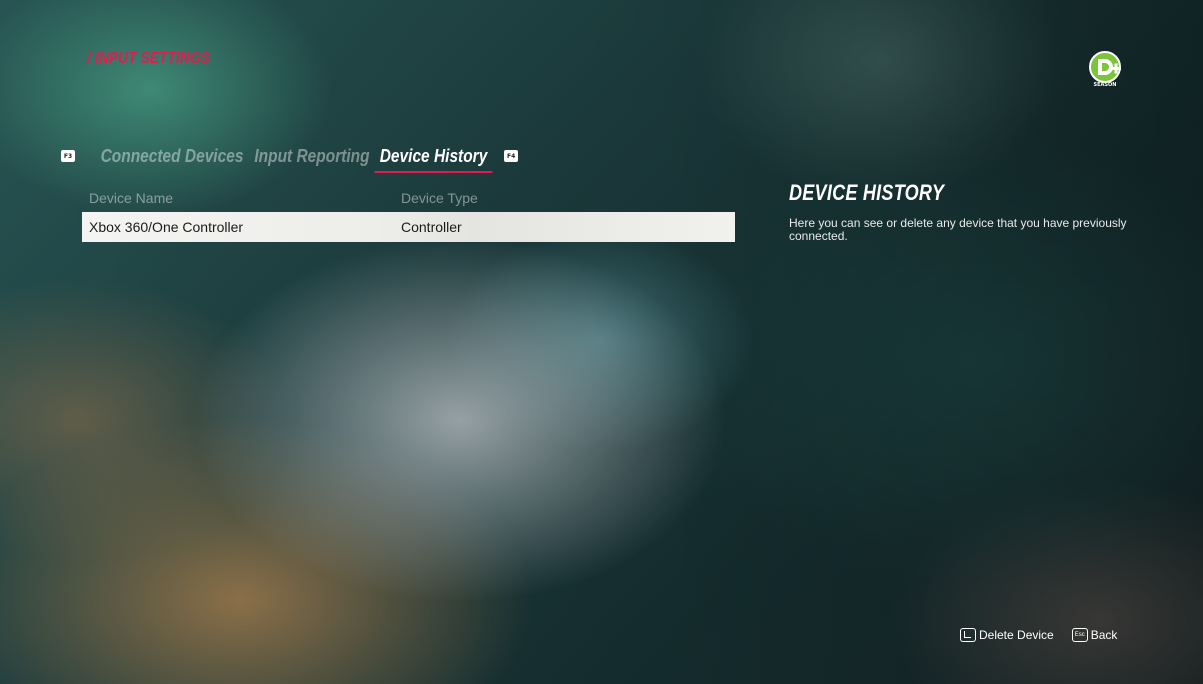  I want to click on esc-key-icon: Esc, so click(1079, 635).